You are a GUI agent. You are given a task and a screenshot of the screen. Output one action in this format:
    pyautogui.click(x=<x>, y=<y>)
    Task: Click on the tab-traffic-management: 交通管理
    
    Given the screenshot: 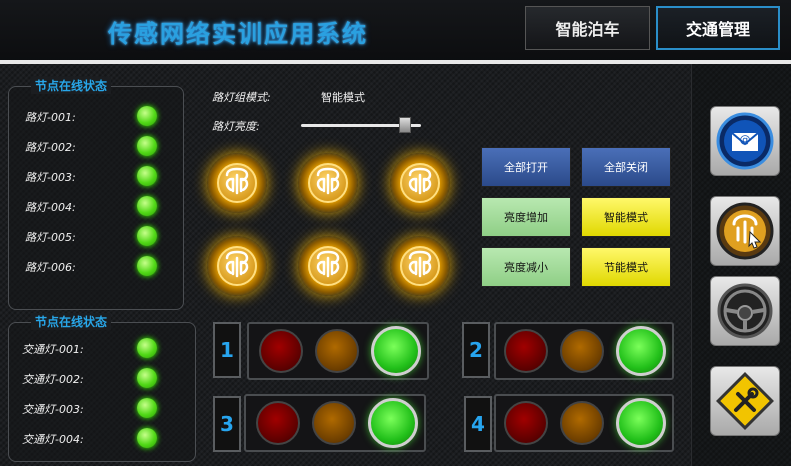 What is the action you would take?
    pyautogui.click(x=718, y=28)
    